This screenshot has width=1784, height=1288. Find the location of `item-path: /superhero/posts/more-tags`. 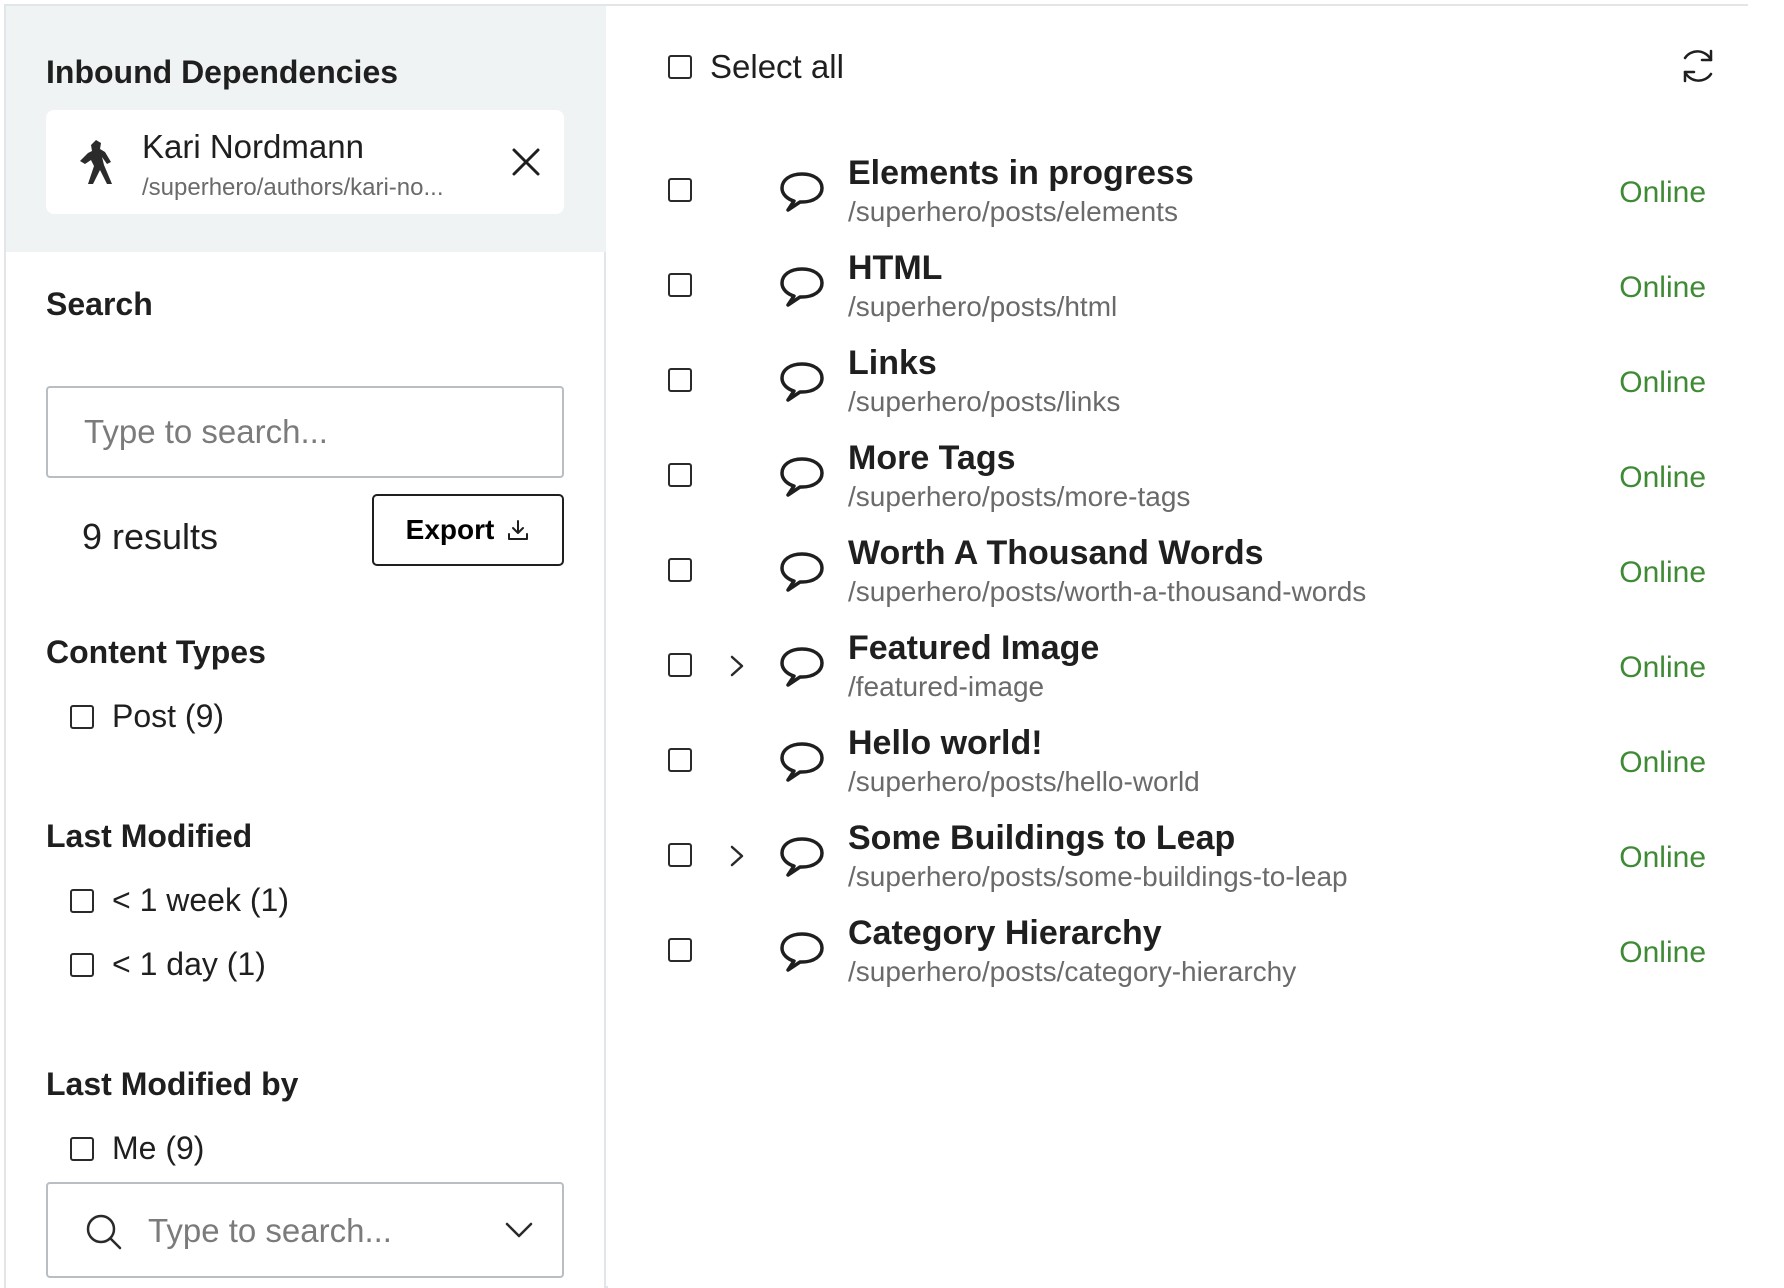

item-path: /superhero/posts/more-tags is located at coordinates (1019, 496).